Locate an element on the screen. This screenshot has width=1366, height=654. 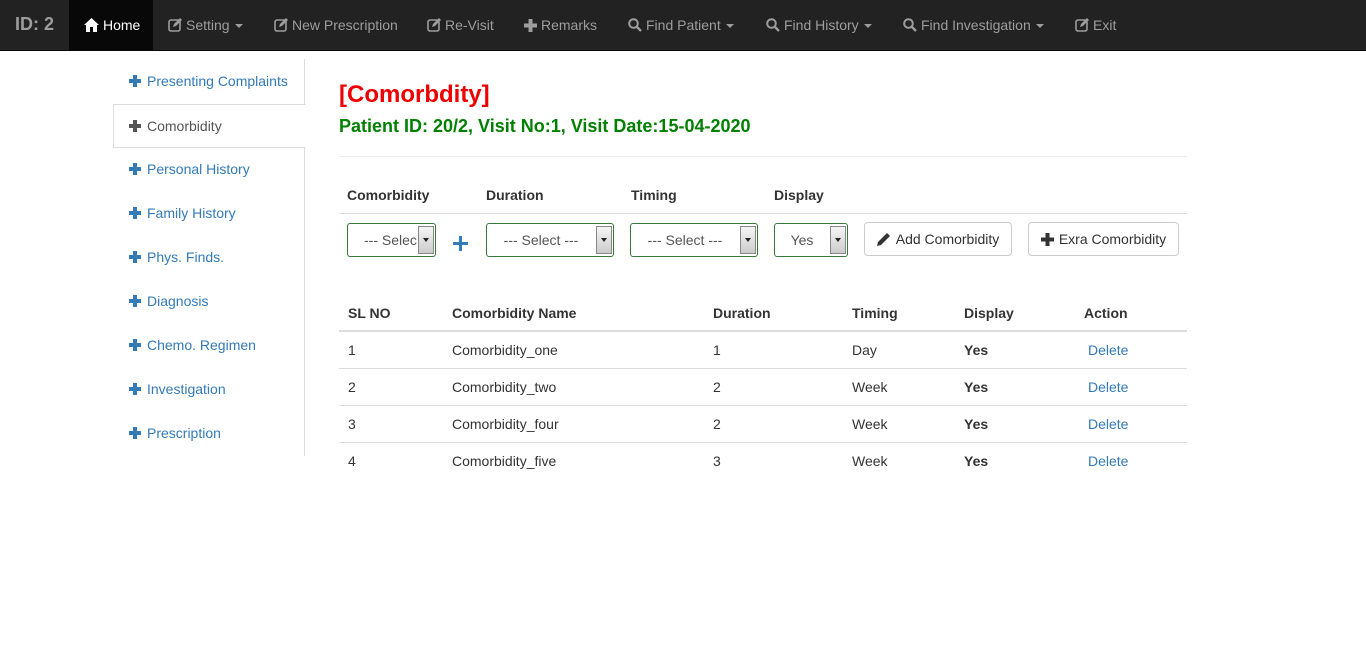
column-header-action: Action is located at coordinates (1131, 313).